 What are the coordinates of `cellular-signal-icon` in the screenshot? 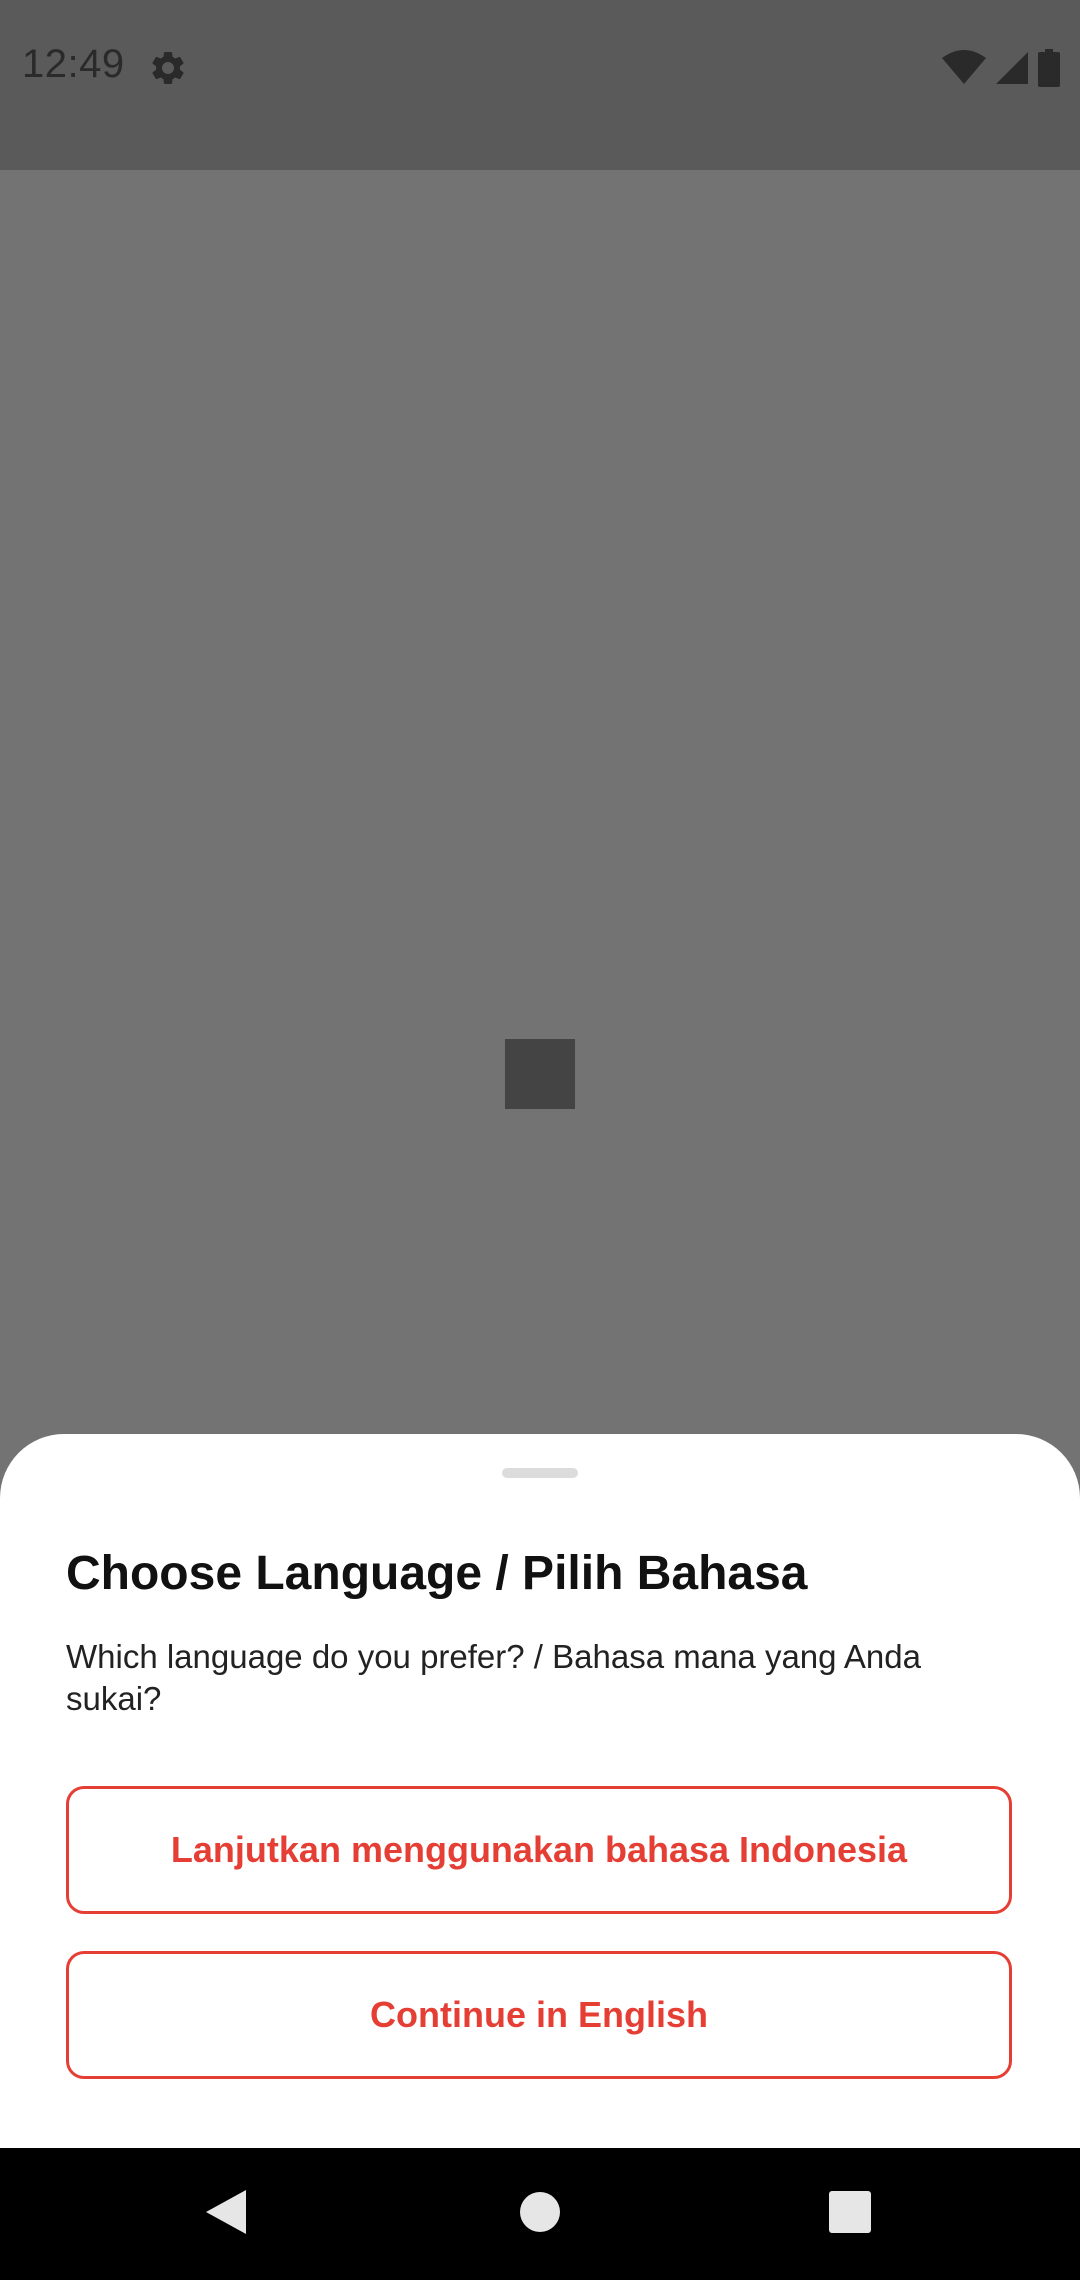 It's located at (1012, 68).